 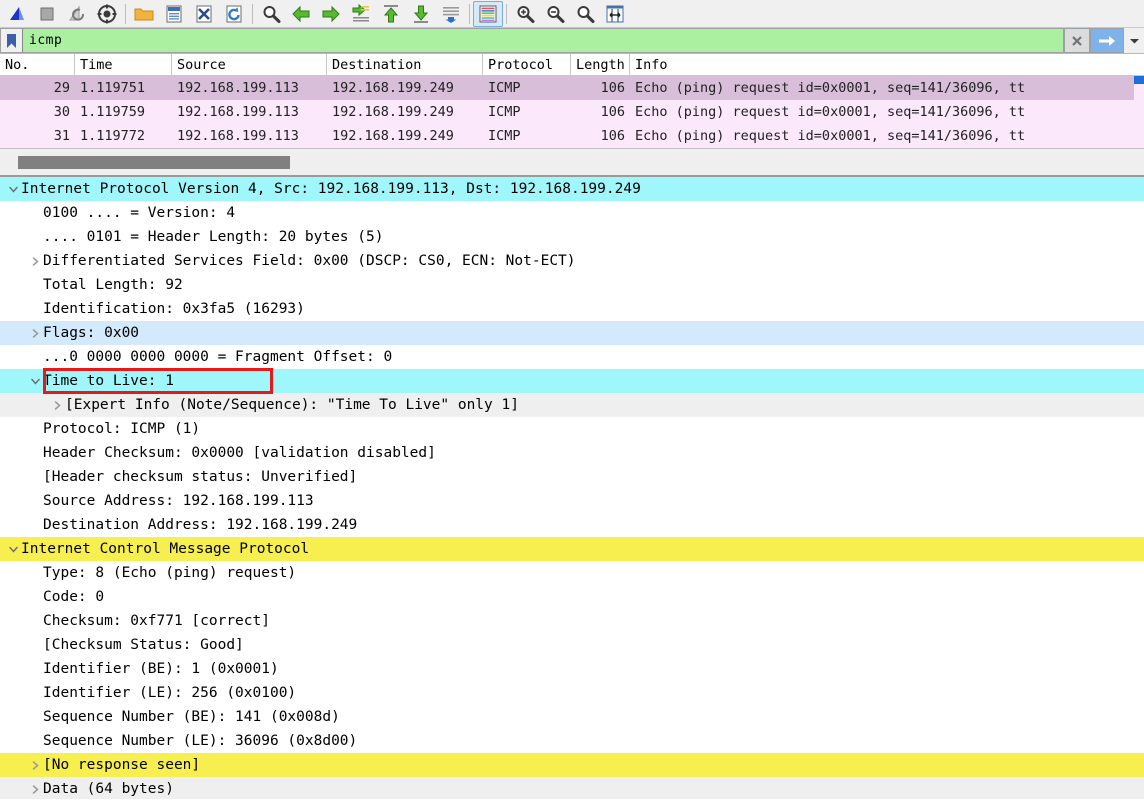 I want to click on detail-tree-item: 0100 .... = Version: 4, so click(x=572, y=213).